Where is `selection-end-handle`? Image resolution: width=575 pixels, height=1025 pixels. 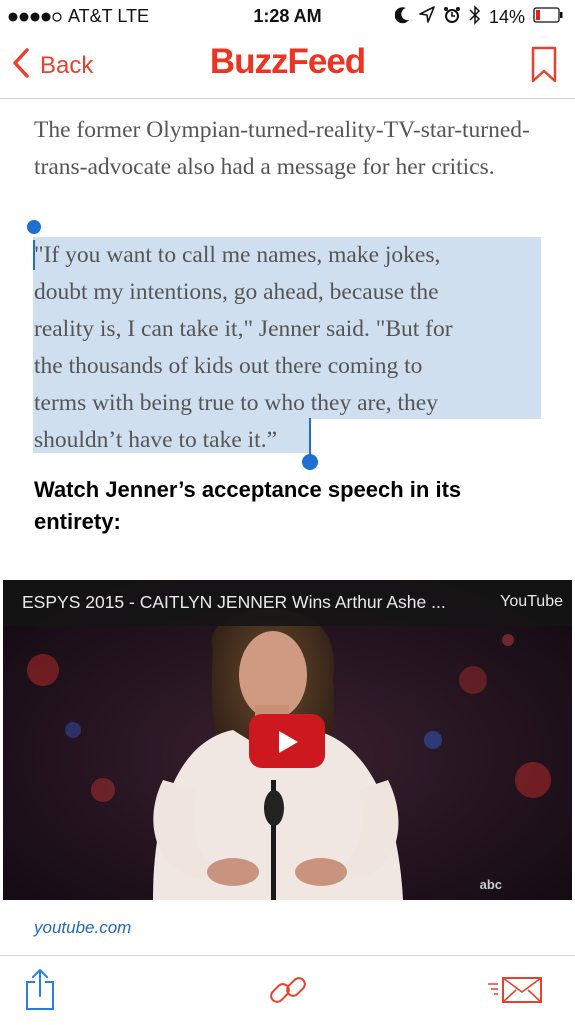
selection-end-handle is located at coordinates (310, 462).